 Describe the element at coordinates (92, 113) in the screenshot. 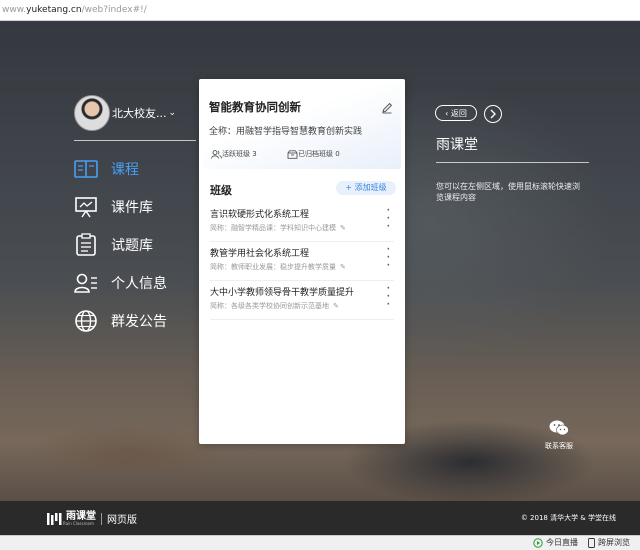

I see `avatar` at that location.